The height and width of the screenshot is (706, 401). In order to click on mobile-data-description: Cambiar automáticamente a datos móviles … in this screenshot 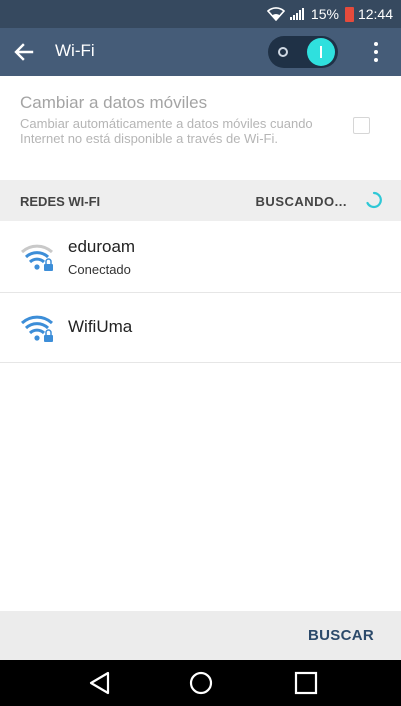, I will do `click(166, 131)`.